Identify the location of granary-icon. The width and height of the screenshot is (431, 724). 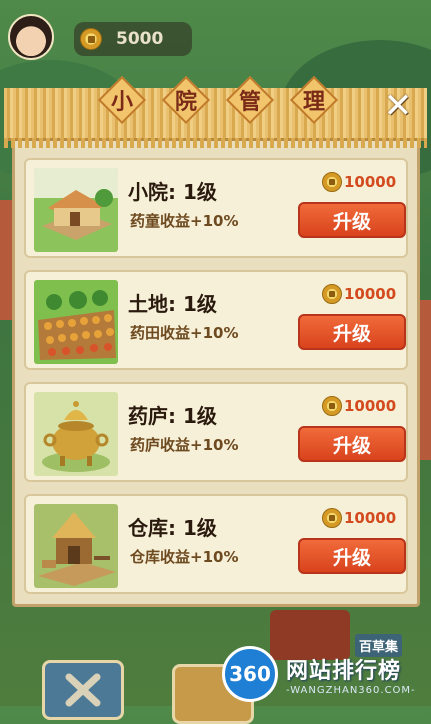
(76, 546).